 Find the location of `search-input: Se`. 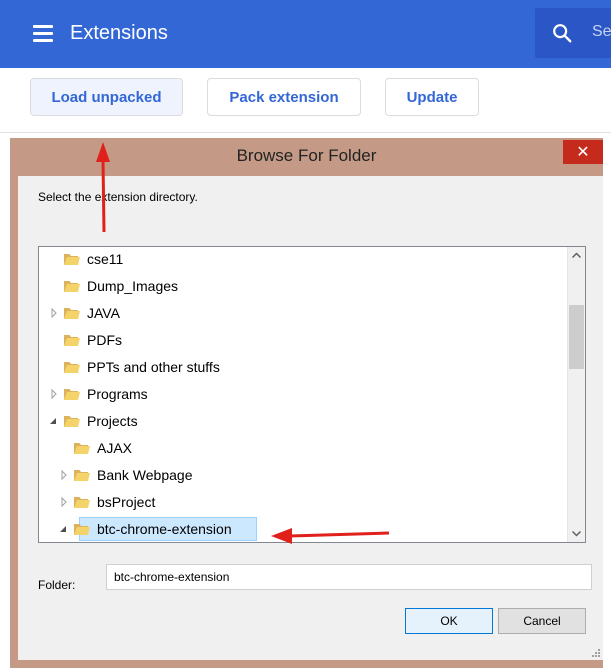

search-input: Se is located at coordinates (601, 32).